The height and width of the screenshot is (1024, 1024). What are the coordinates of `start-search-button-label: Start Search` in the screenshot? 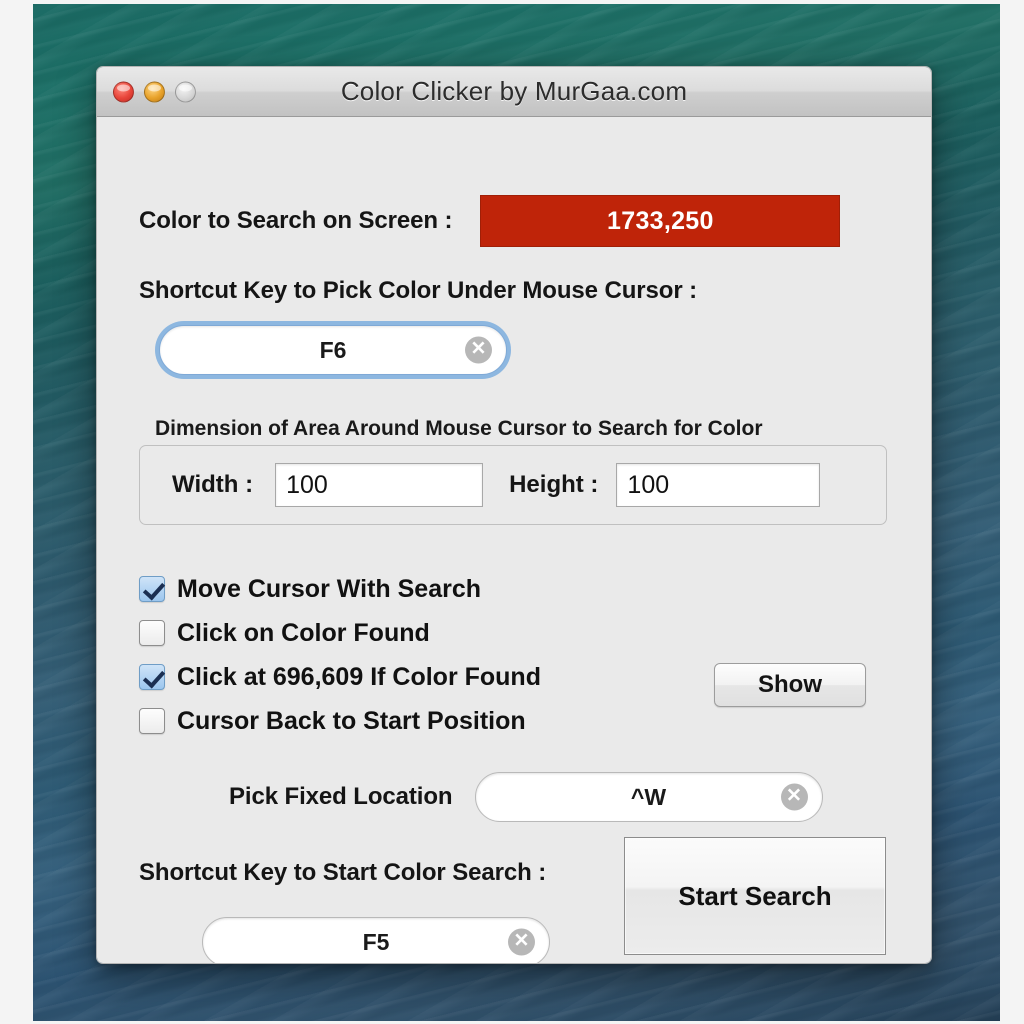 It's located at (755, 895).